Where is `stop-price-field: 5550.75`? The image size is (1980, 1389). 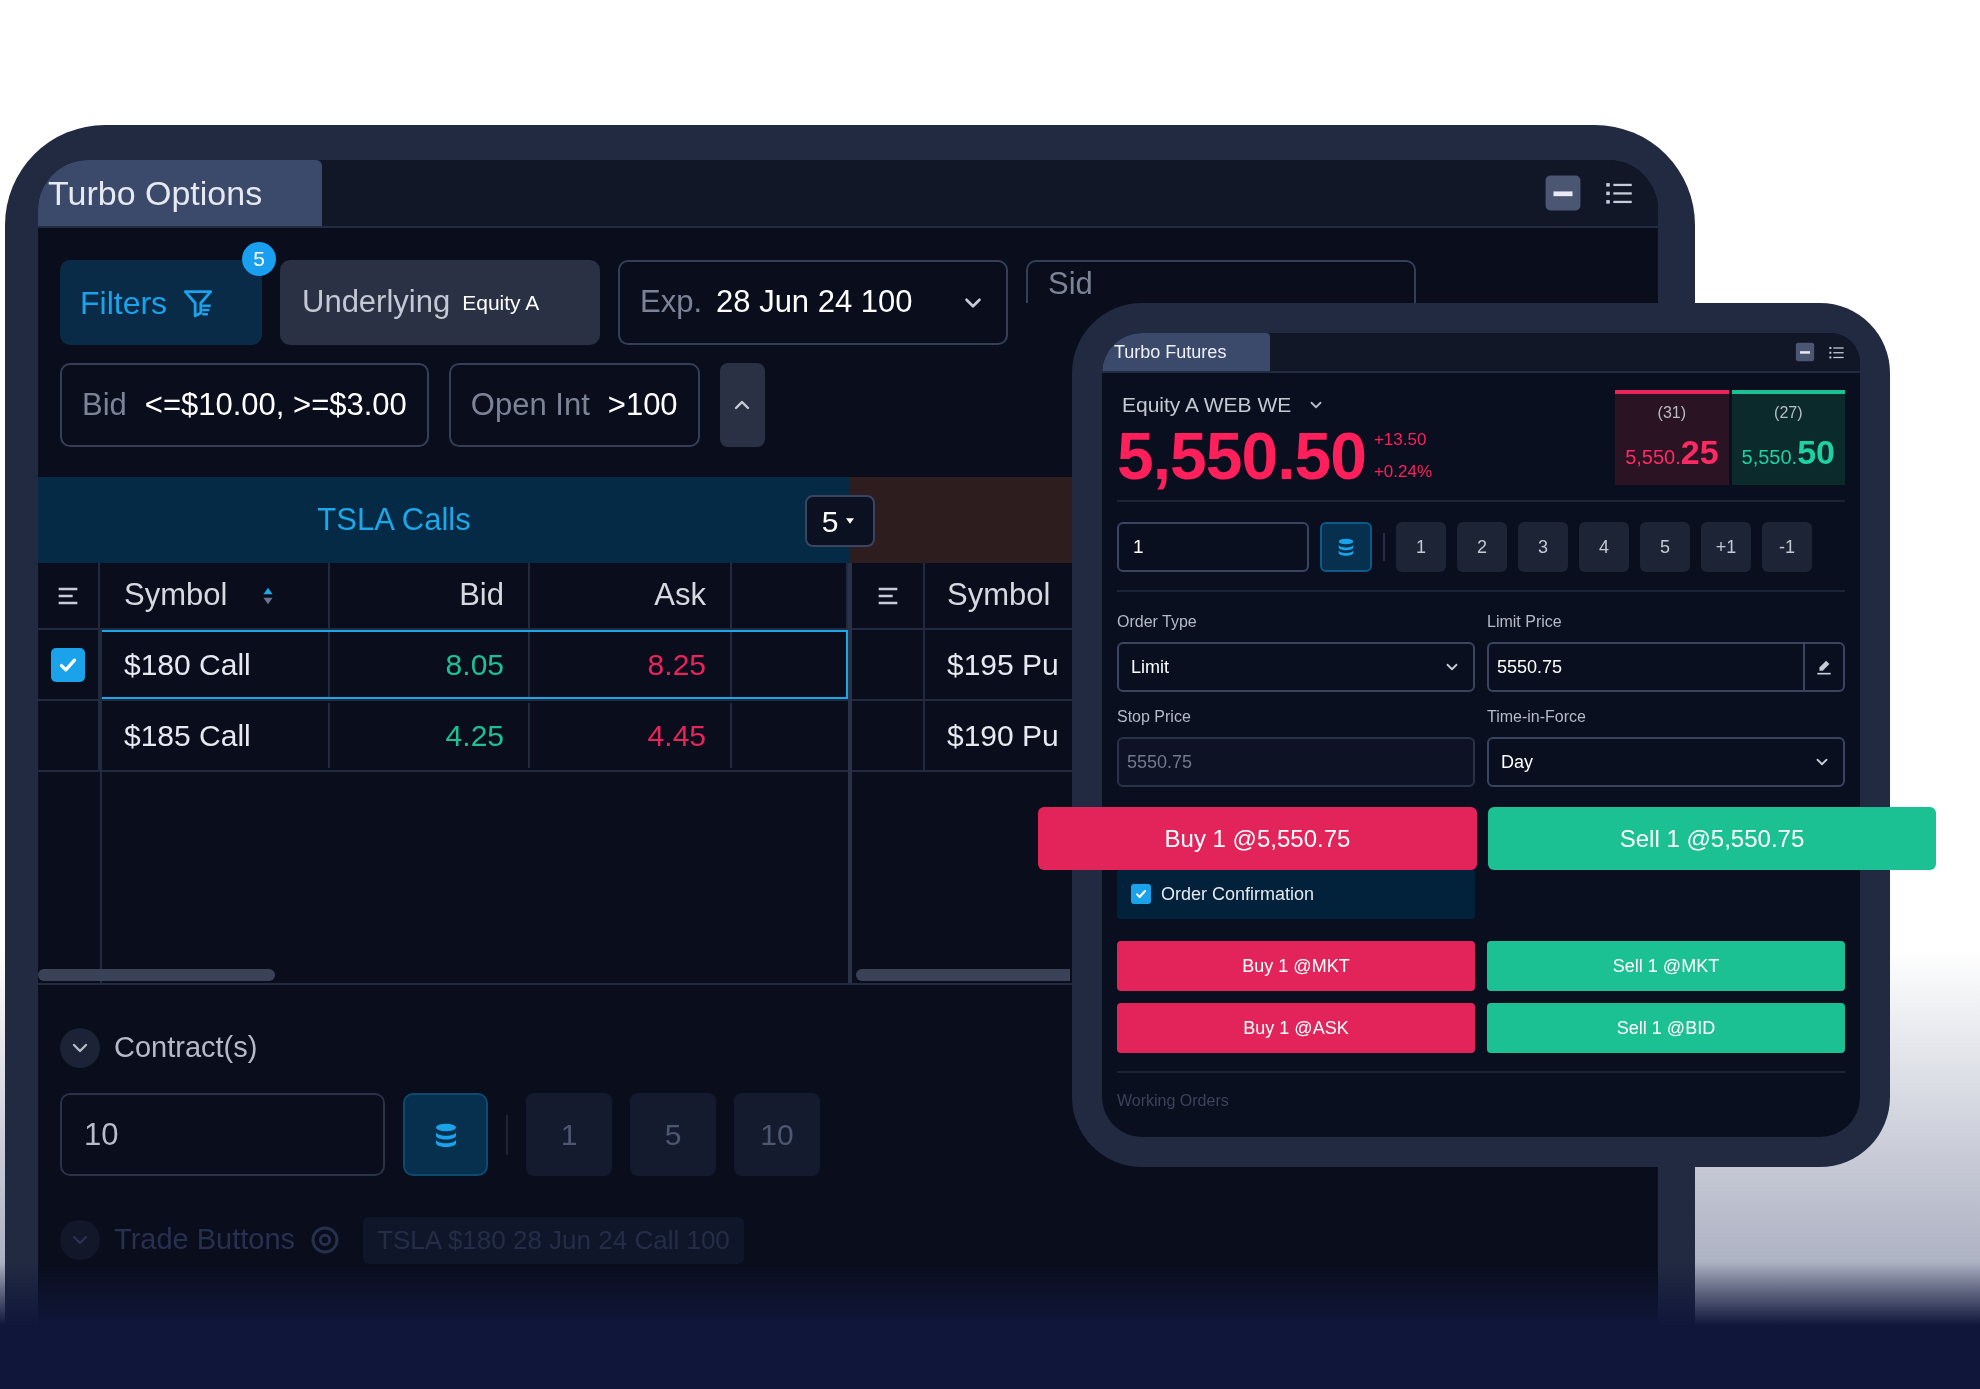
stop-price-field: 5550.75 is located at coordinates (1296, 762).